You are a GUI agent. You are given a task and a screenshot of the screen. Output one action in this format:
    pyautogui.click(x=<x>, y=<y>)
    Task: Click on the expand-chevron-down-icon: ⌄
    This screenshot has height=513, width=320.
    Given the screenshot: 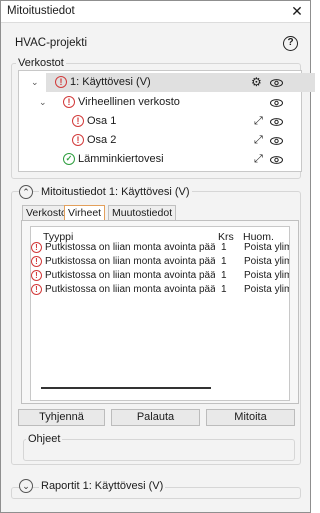 What is the action you would take?
    pyautogui.click(x=26, y=486)
    